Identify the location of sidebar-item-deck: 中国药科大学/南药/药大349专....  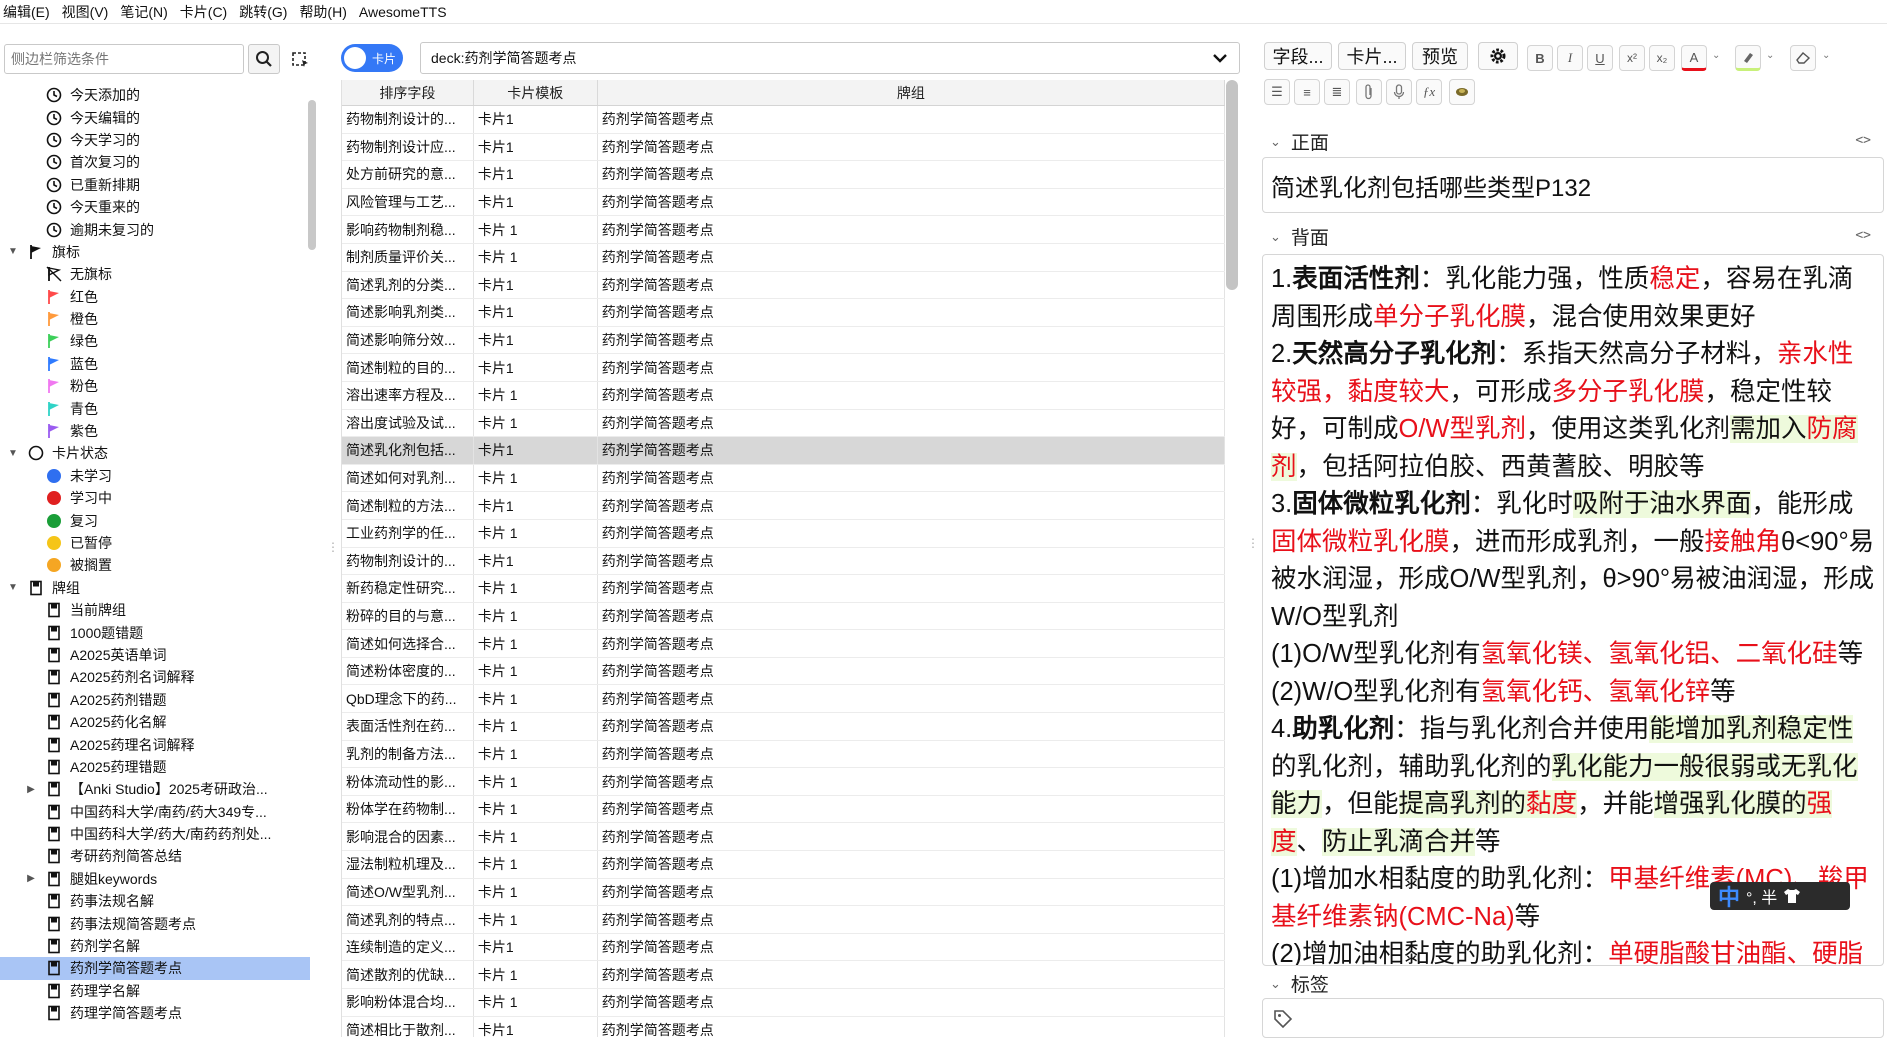
(155, 812).